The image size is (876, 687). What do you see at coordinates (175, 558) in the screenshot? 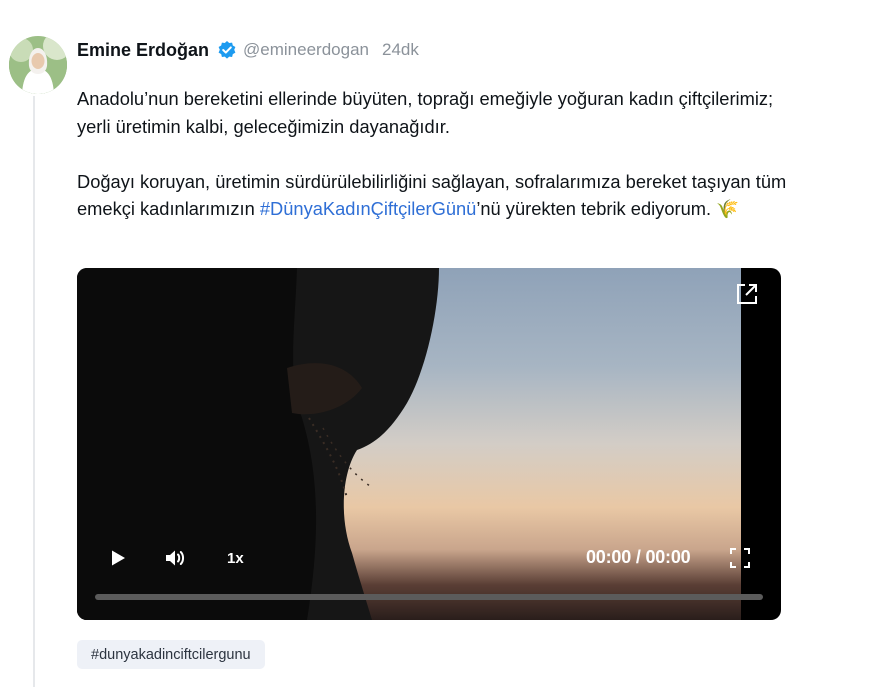
I see `volume-icon` at bounding box center [175, 558].